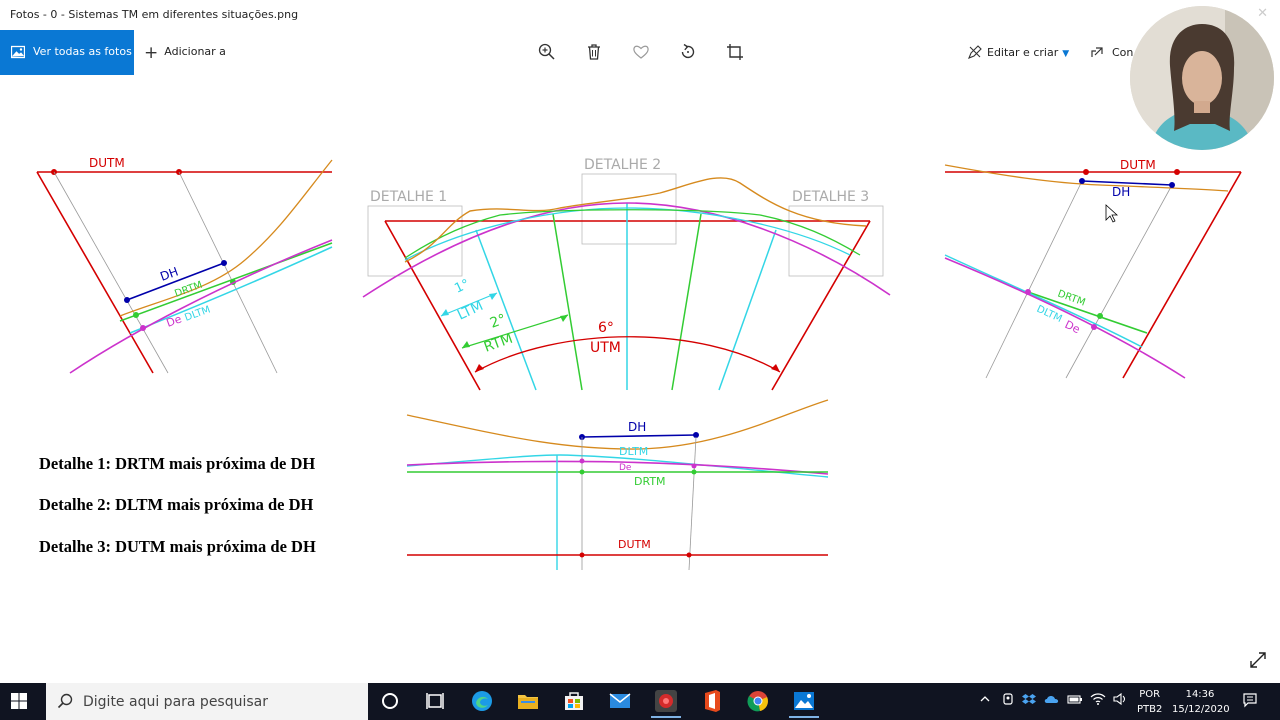 Image resolution: width=1280 pixels, height=720 pixels. I want to click on chevron-down-icon: ▼, so click(1066, 54).